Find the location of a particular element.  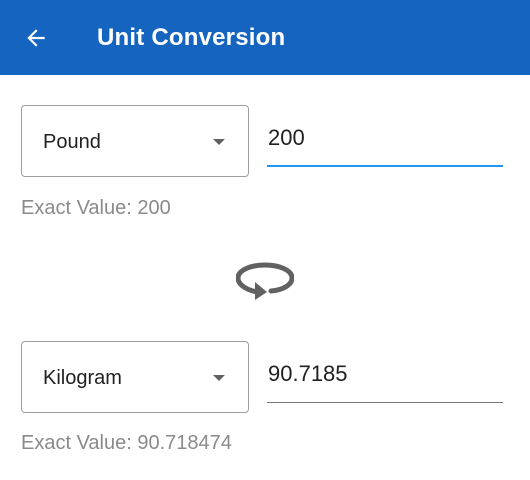

from-value-input: 200 is located at coordinates (385, 145).